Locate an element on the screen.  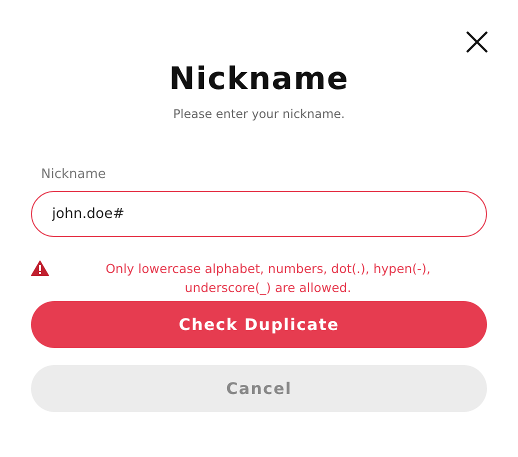
dialog-subtitle: Please enter your nickname. is located at coordinates (259, 114).